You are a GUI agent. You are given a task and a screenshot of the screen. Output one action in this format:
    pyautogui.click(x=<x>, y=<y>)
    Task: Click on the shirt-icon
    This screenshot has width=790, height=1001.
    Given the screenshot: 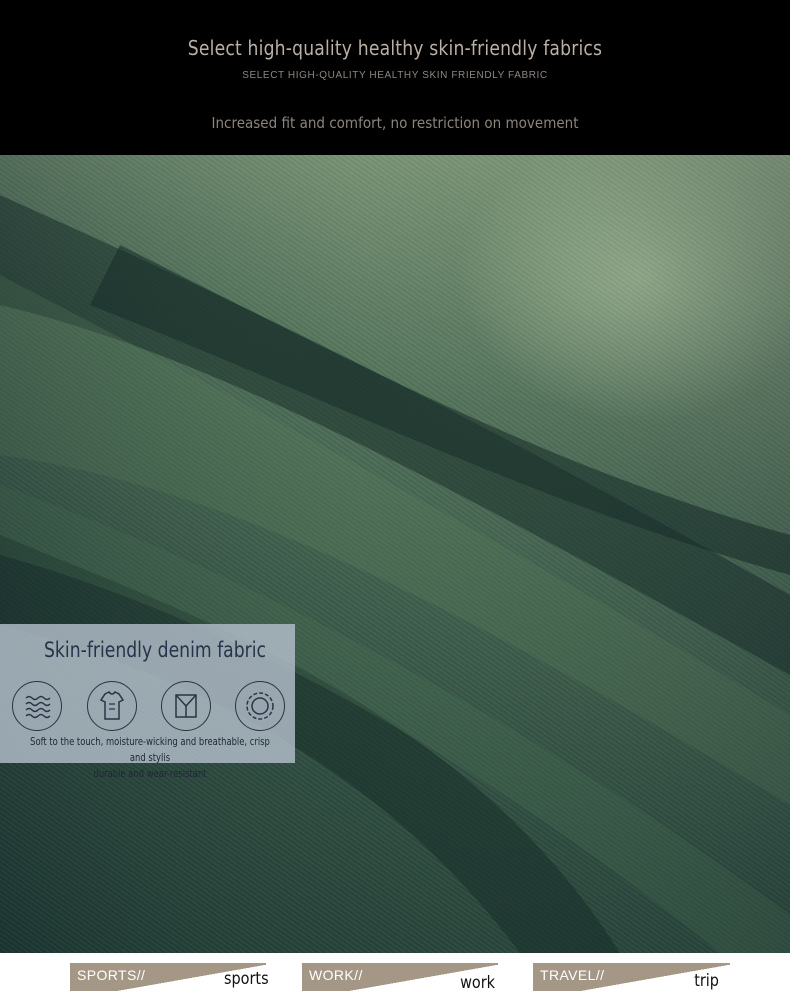 What is the action you would take?
    pyautogui.click(x=112, y=706)
    